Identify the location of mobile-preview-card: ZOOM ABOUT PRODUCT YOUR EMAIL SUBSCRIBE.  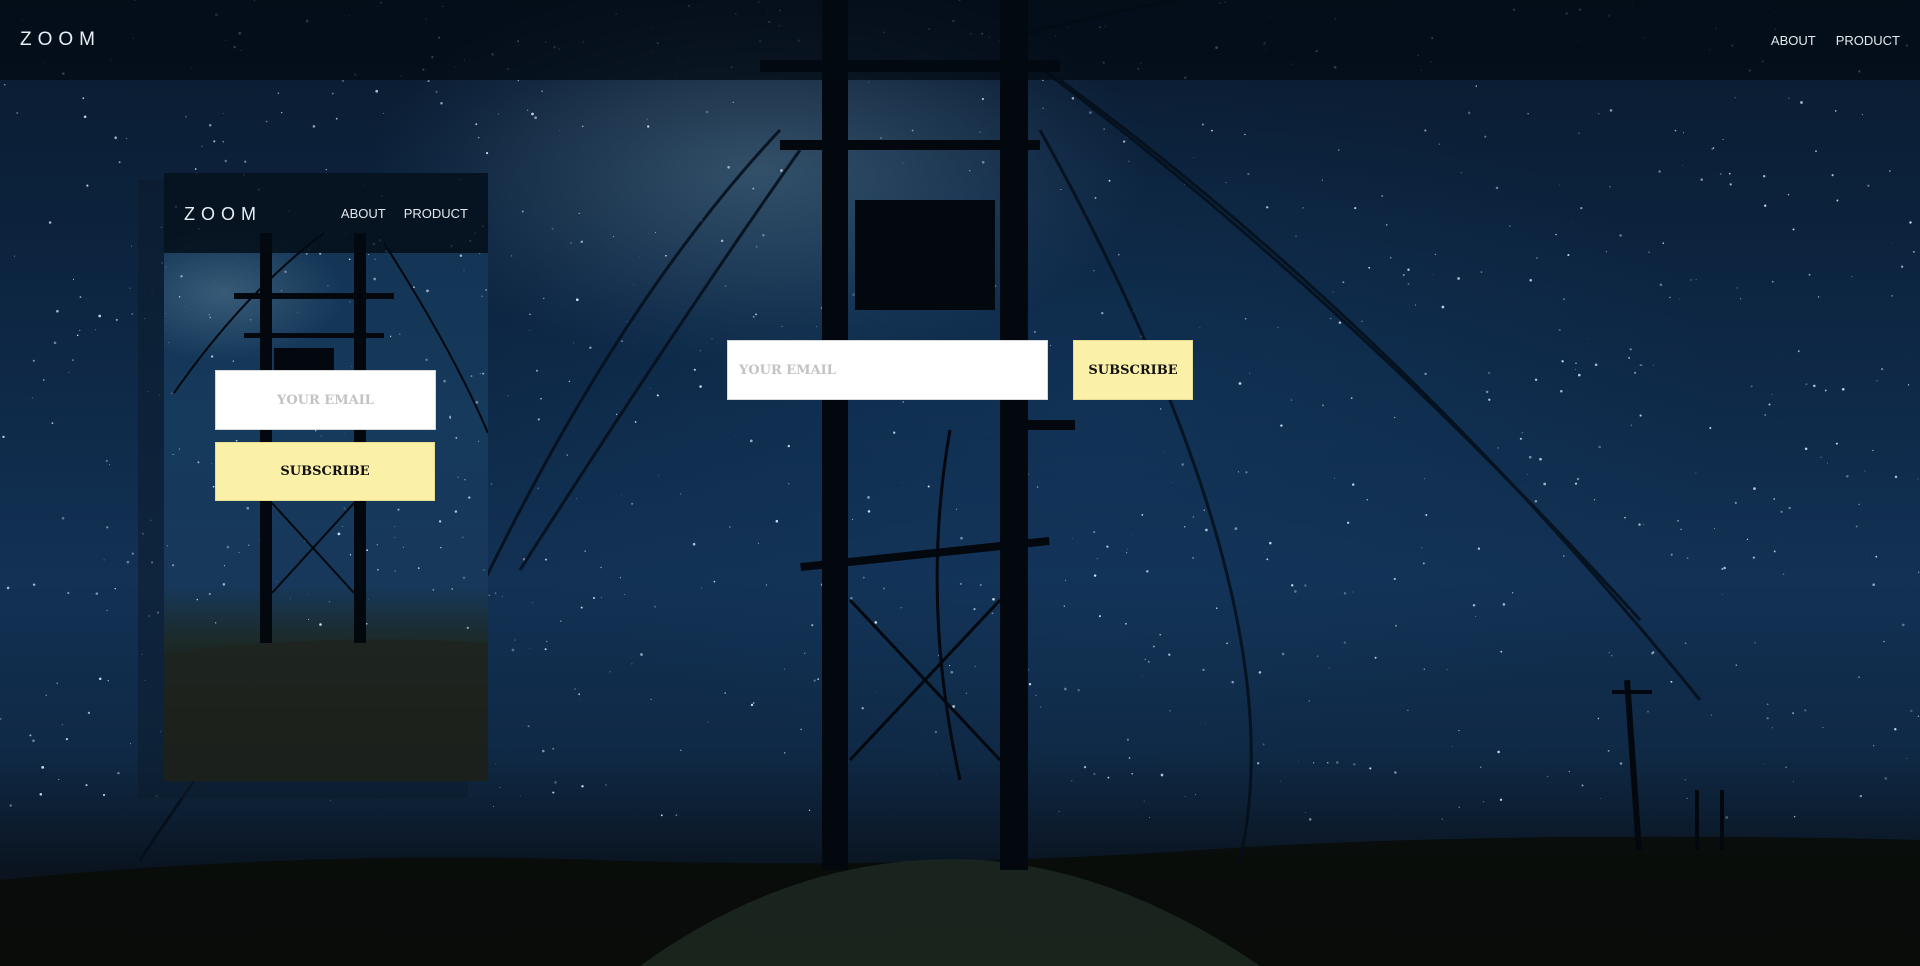
(326, 477).